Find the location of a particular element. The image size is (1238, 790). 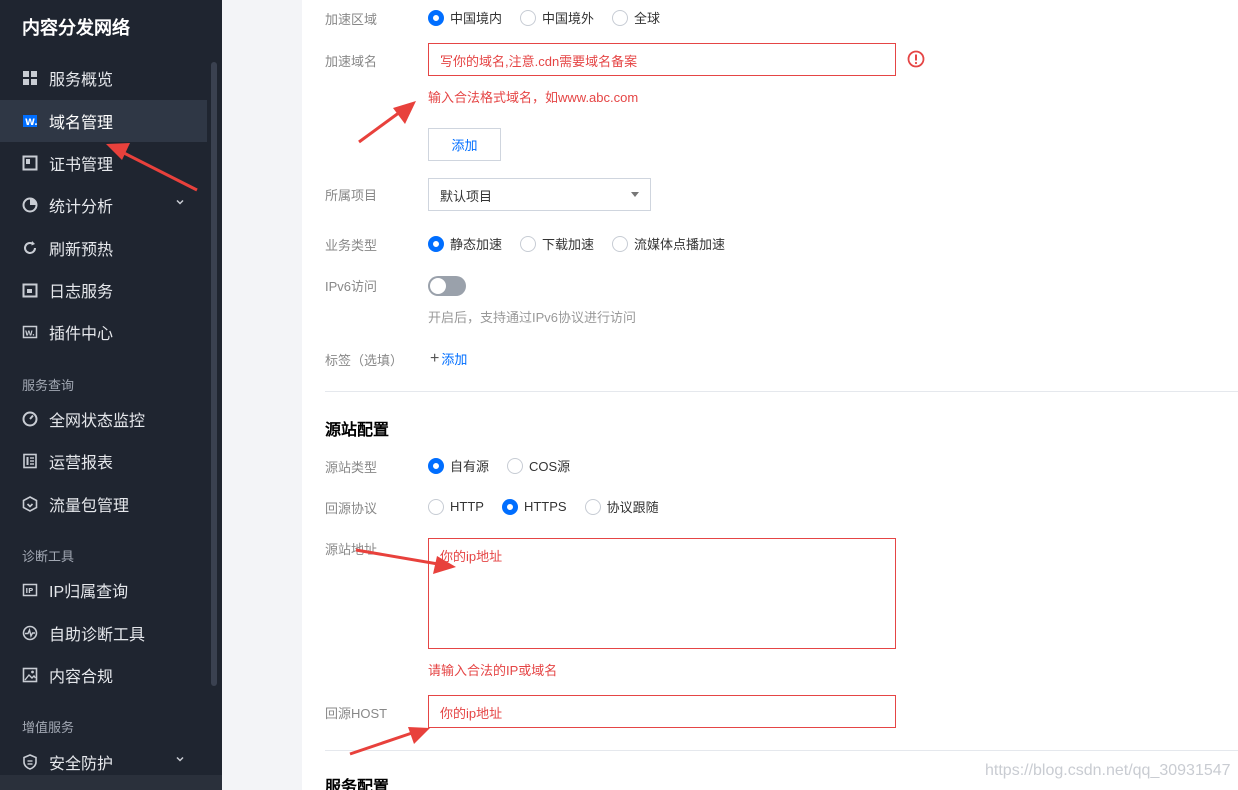

ipv6-hint: 开启后，支持通过IPv6协议进行访问 is located at coordinates (532, 317).